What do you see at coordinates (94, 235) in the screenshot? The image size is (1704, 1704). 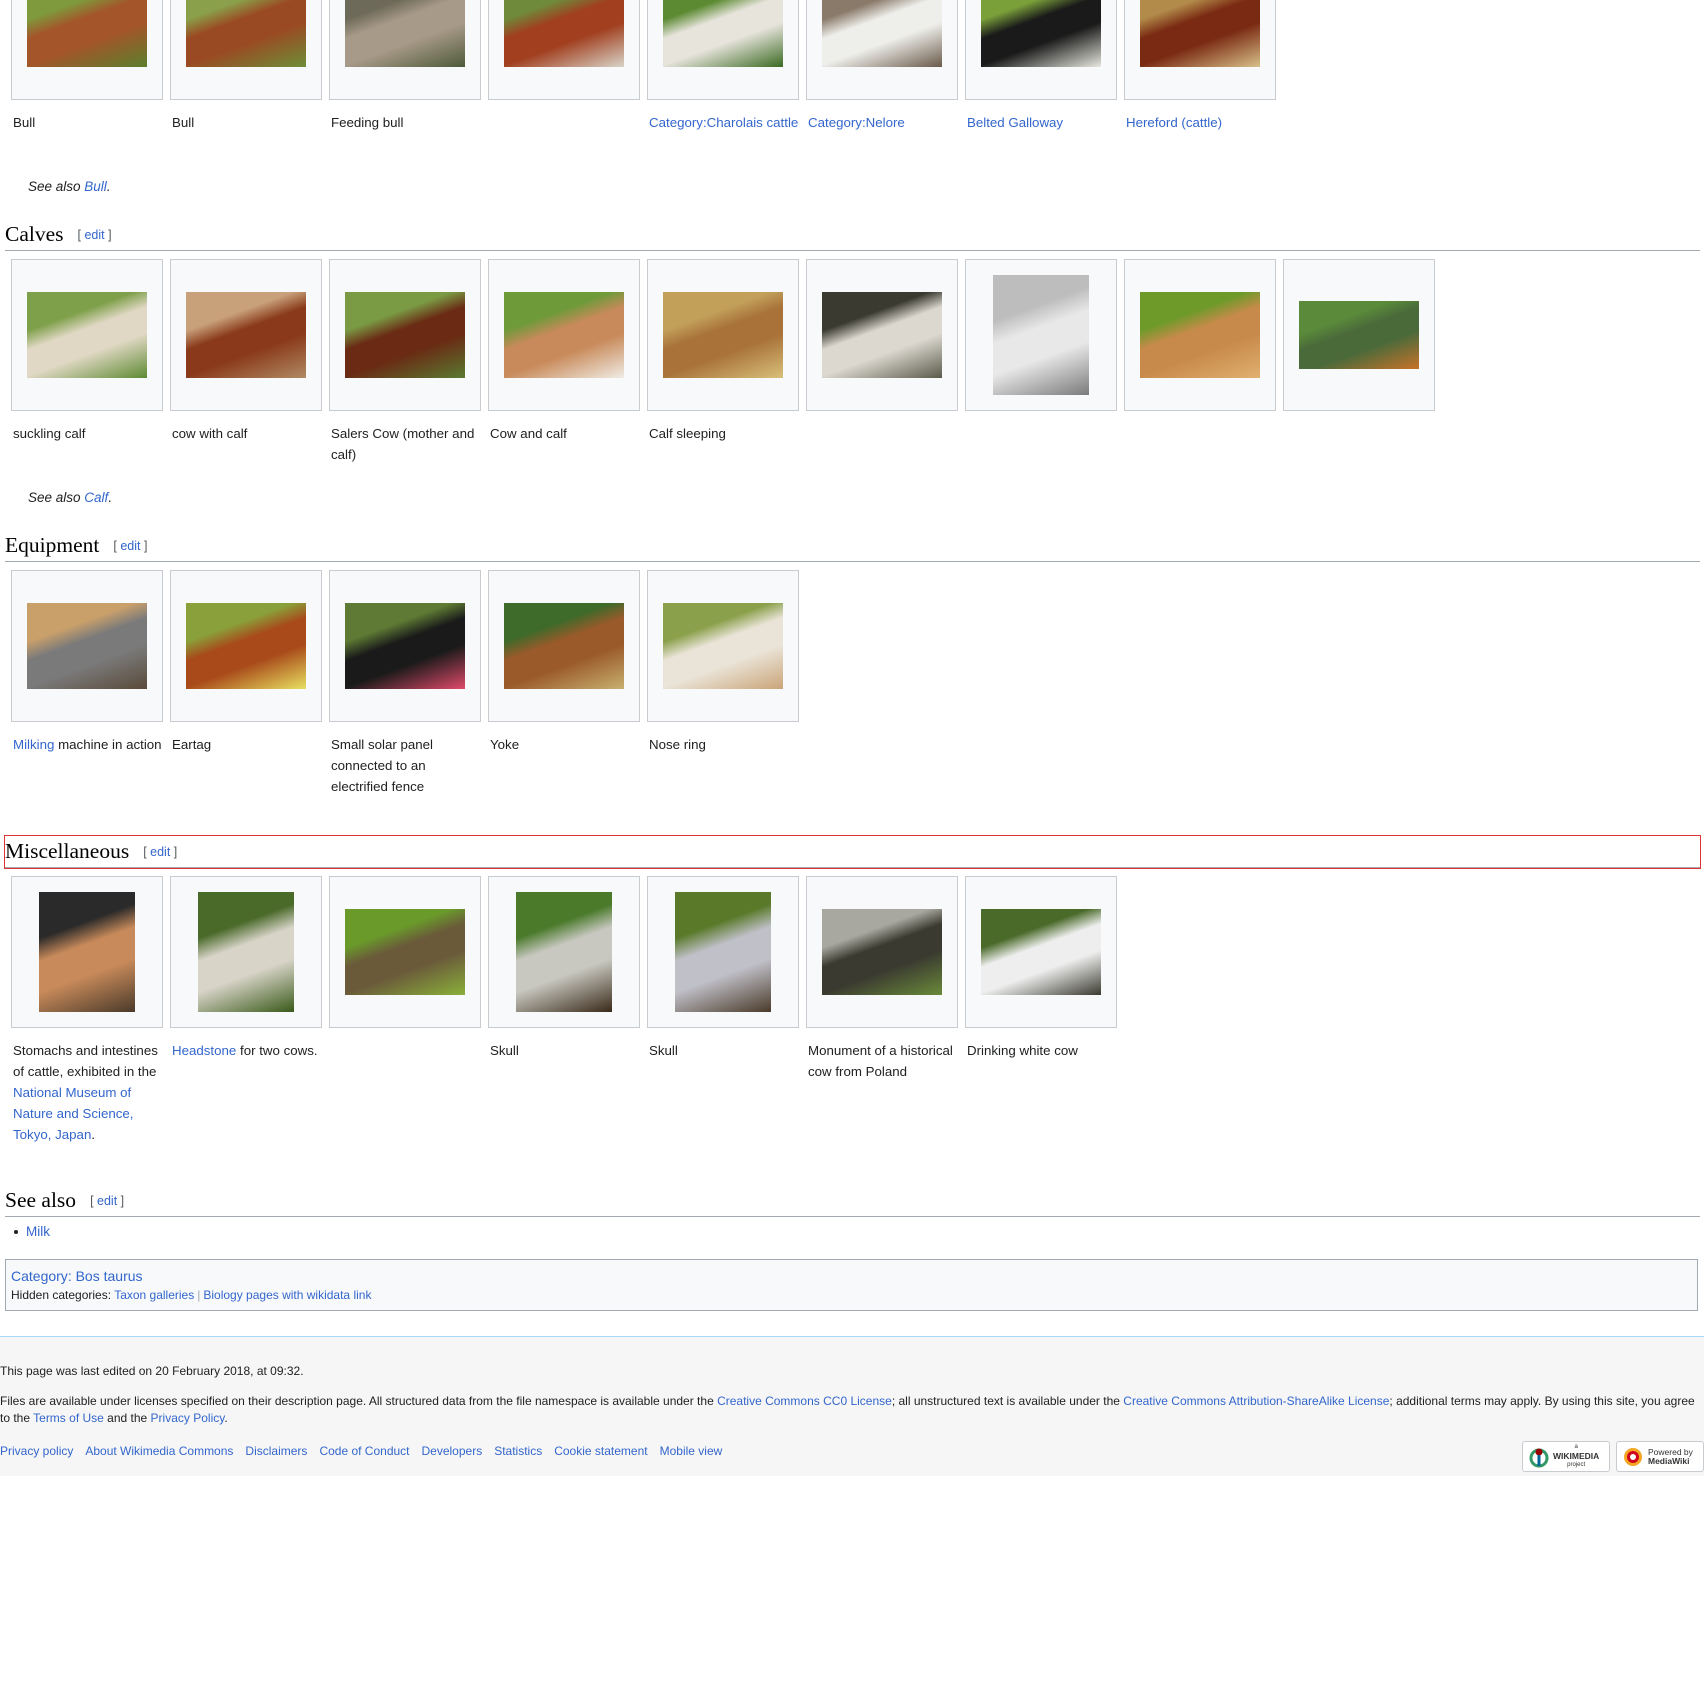 I see `calves-edit-link: edit` at bounding box center [94, 235].